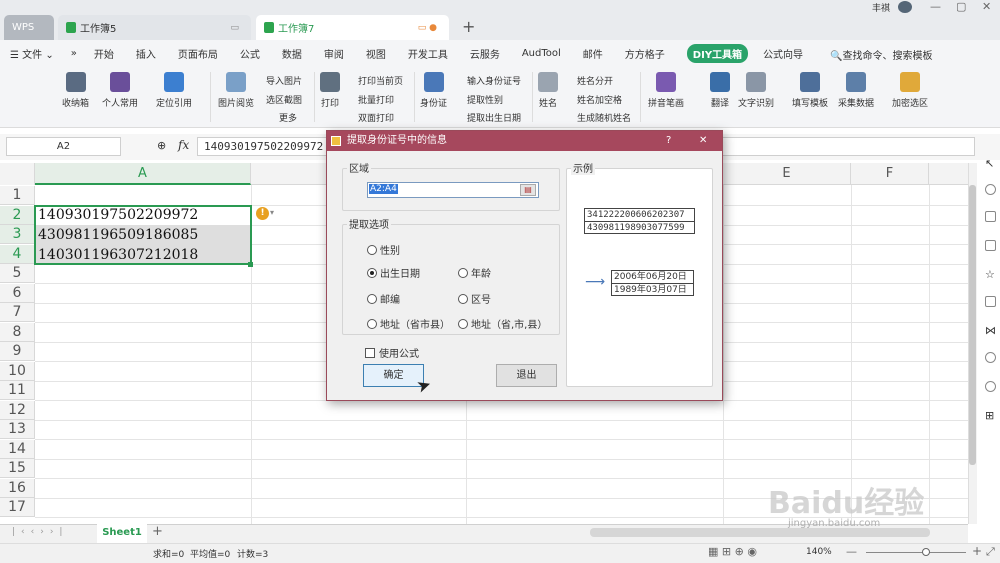 The image size is (1000, 563). What do you see at coordinates (393, 272) in the screenshot?
I see `radio-birthdate: 出生日期` at bounding box center [393, 272].